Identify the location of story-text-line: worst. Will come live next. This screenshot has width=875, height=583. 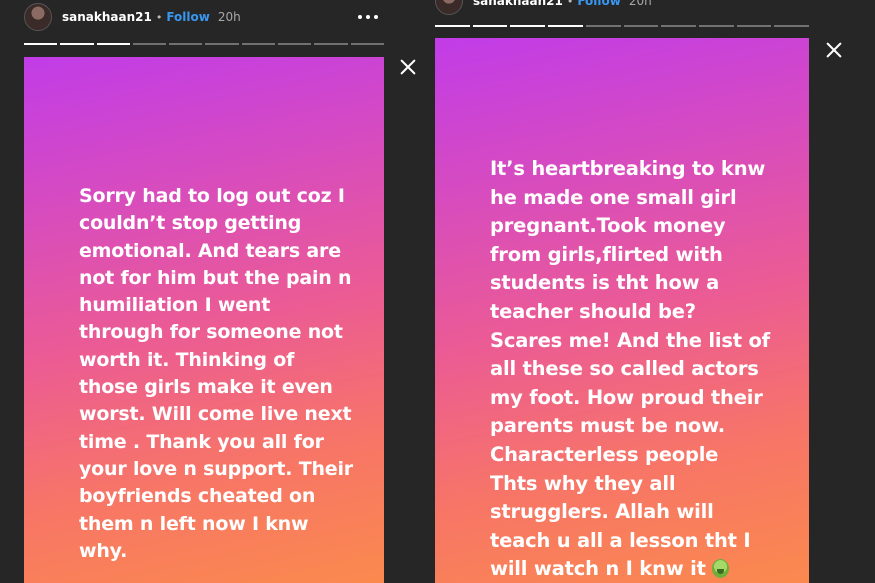
(215, 414).